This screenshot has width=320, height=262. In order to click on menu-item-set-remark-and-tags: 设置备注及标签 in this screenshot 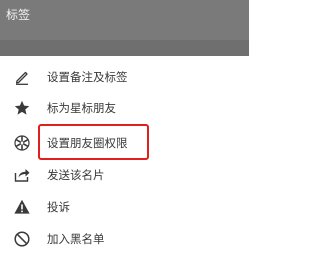, I will do `click(124, 77)`.